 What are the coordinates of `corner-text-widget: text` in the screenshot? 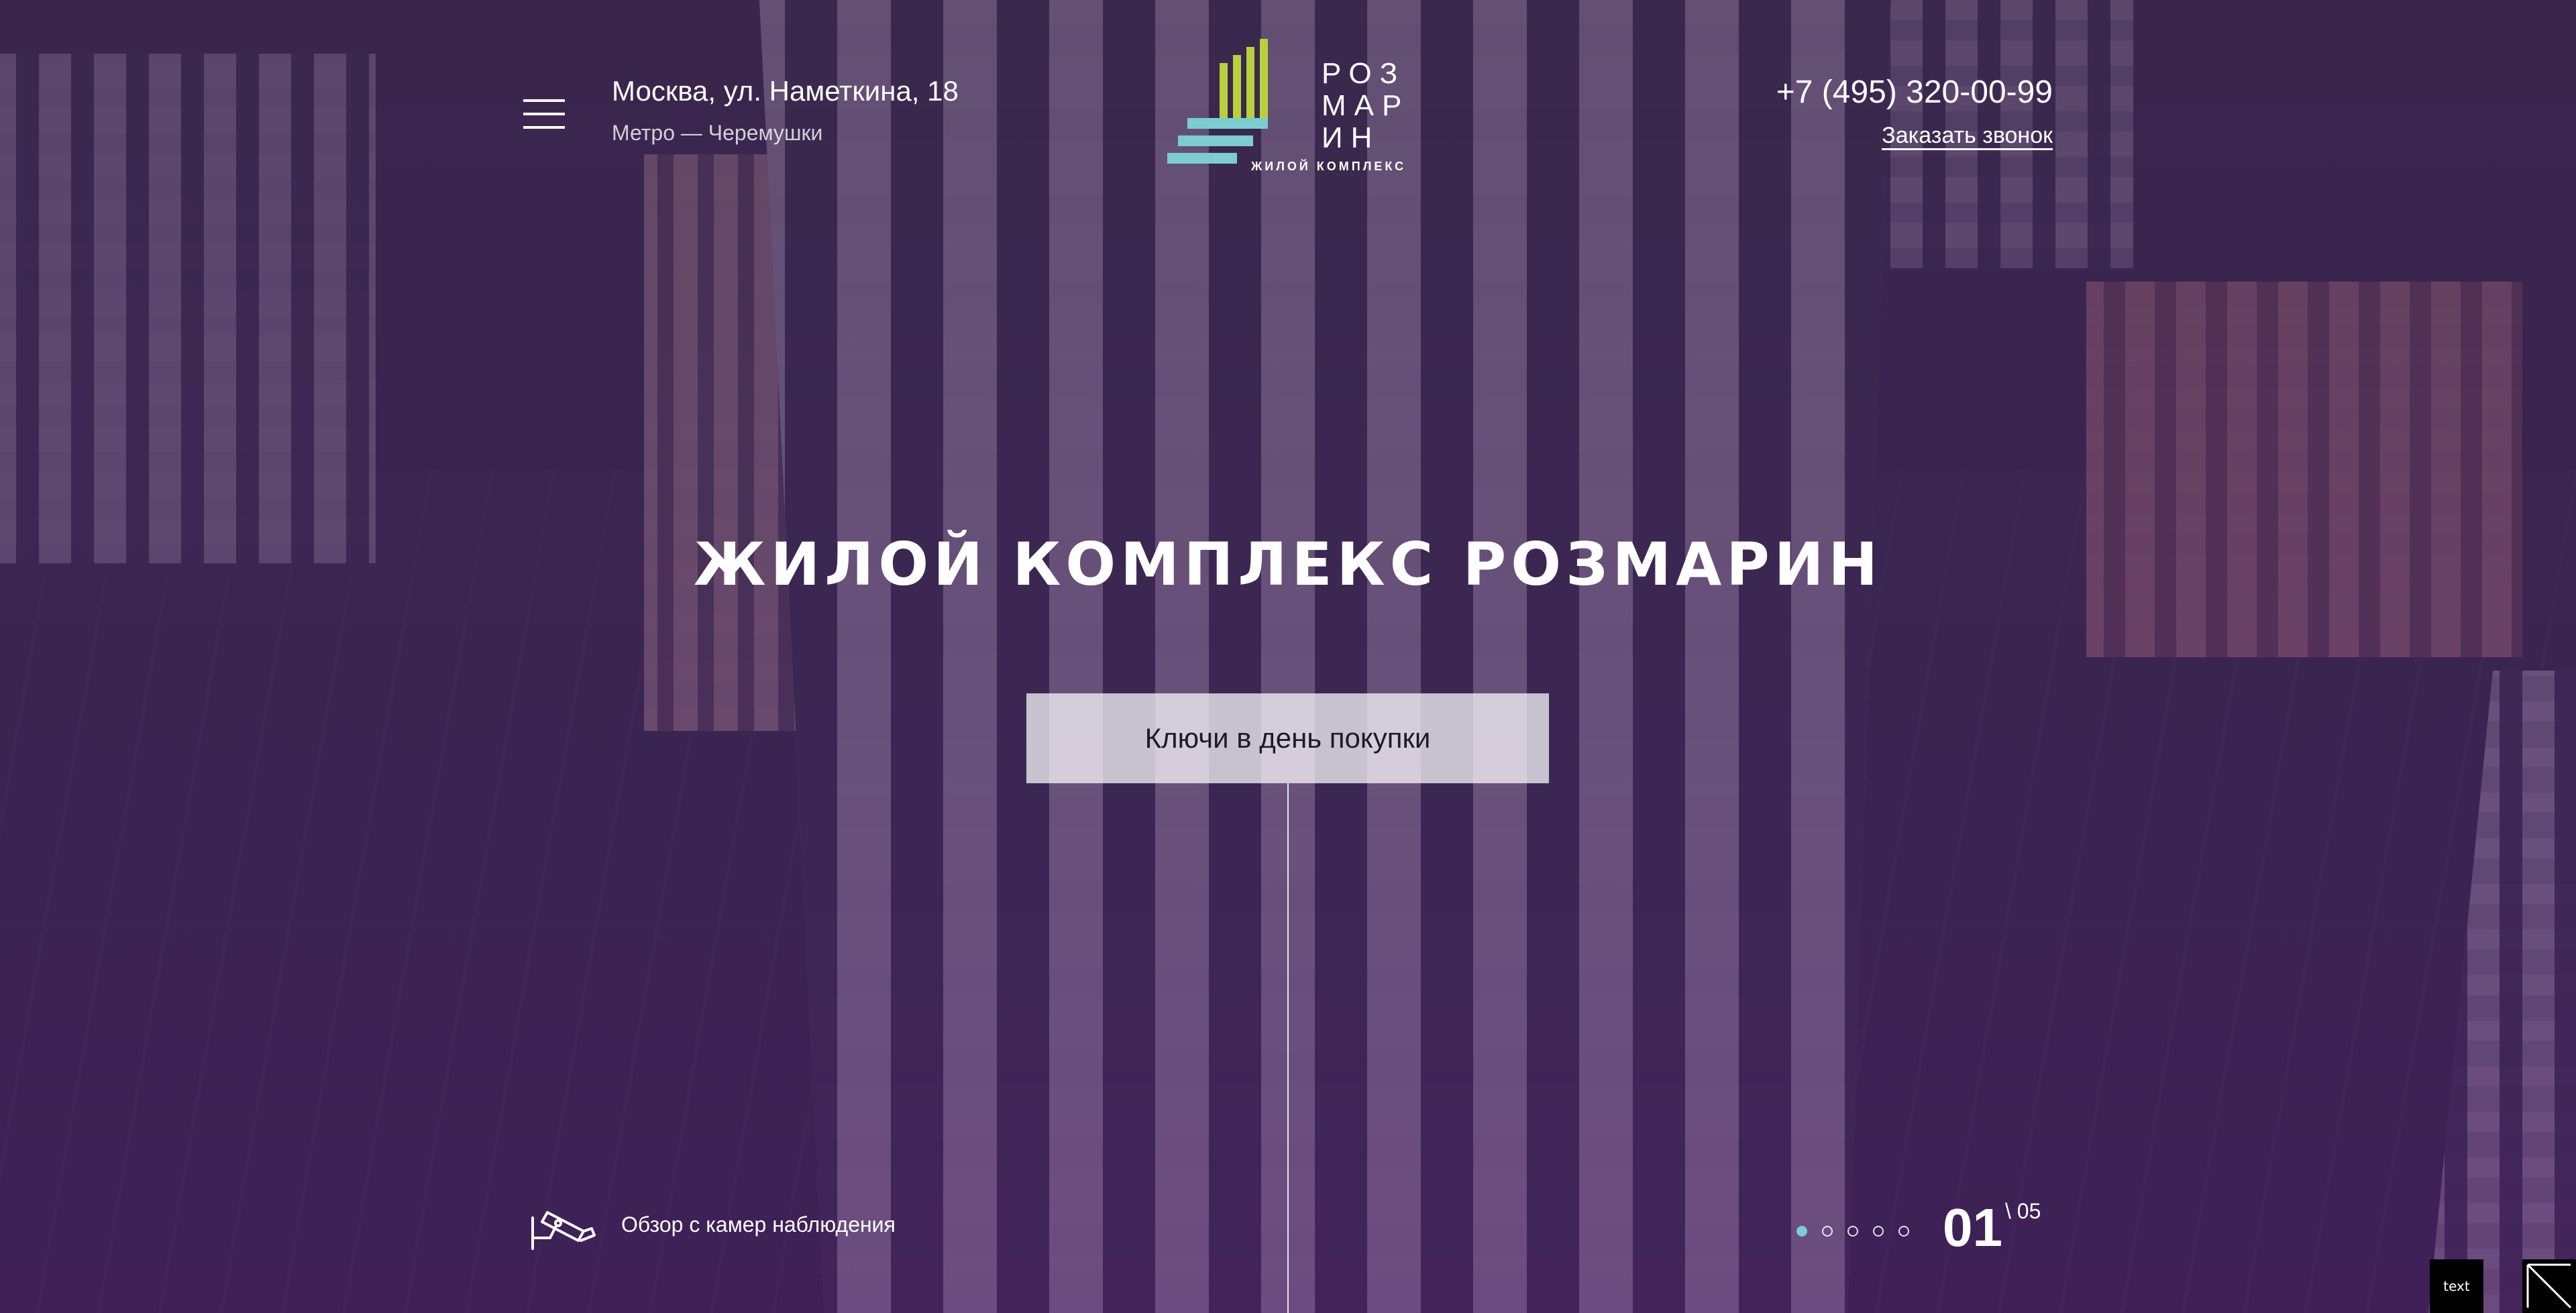 It's located at (2456, 1286).